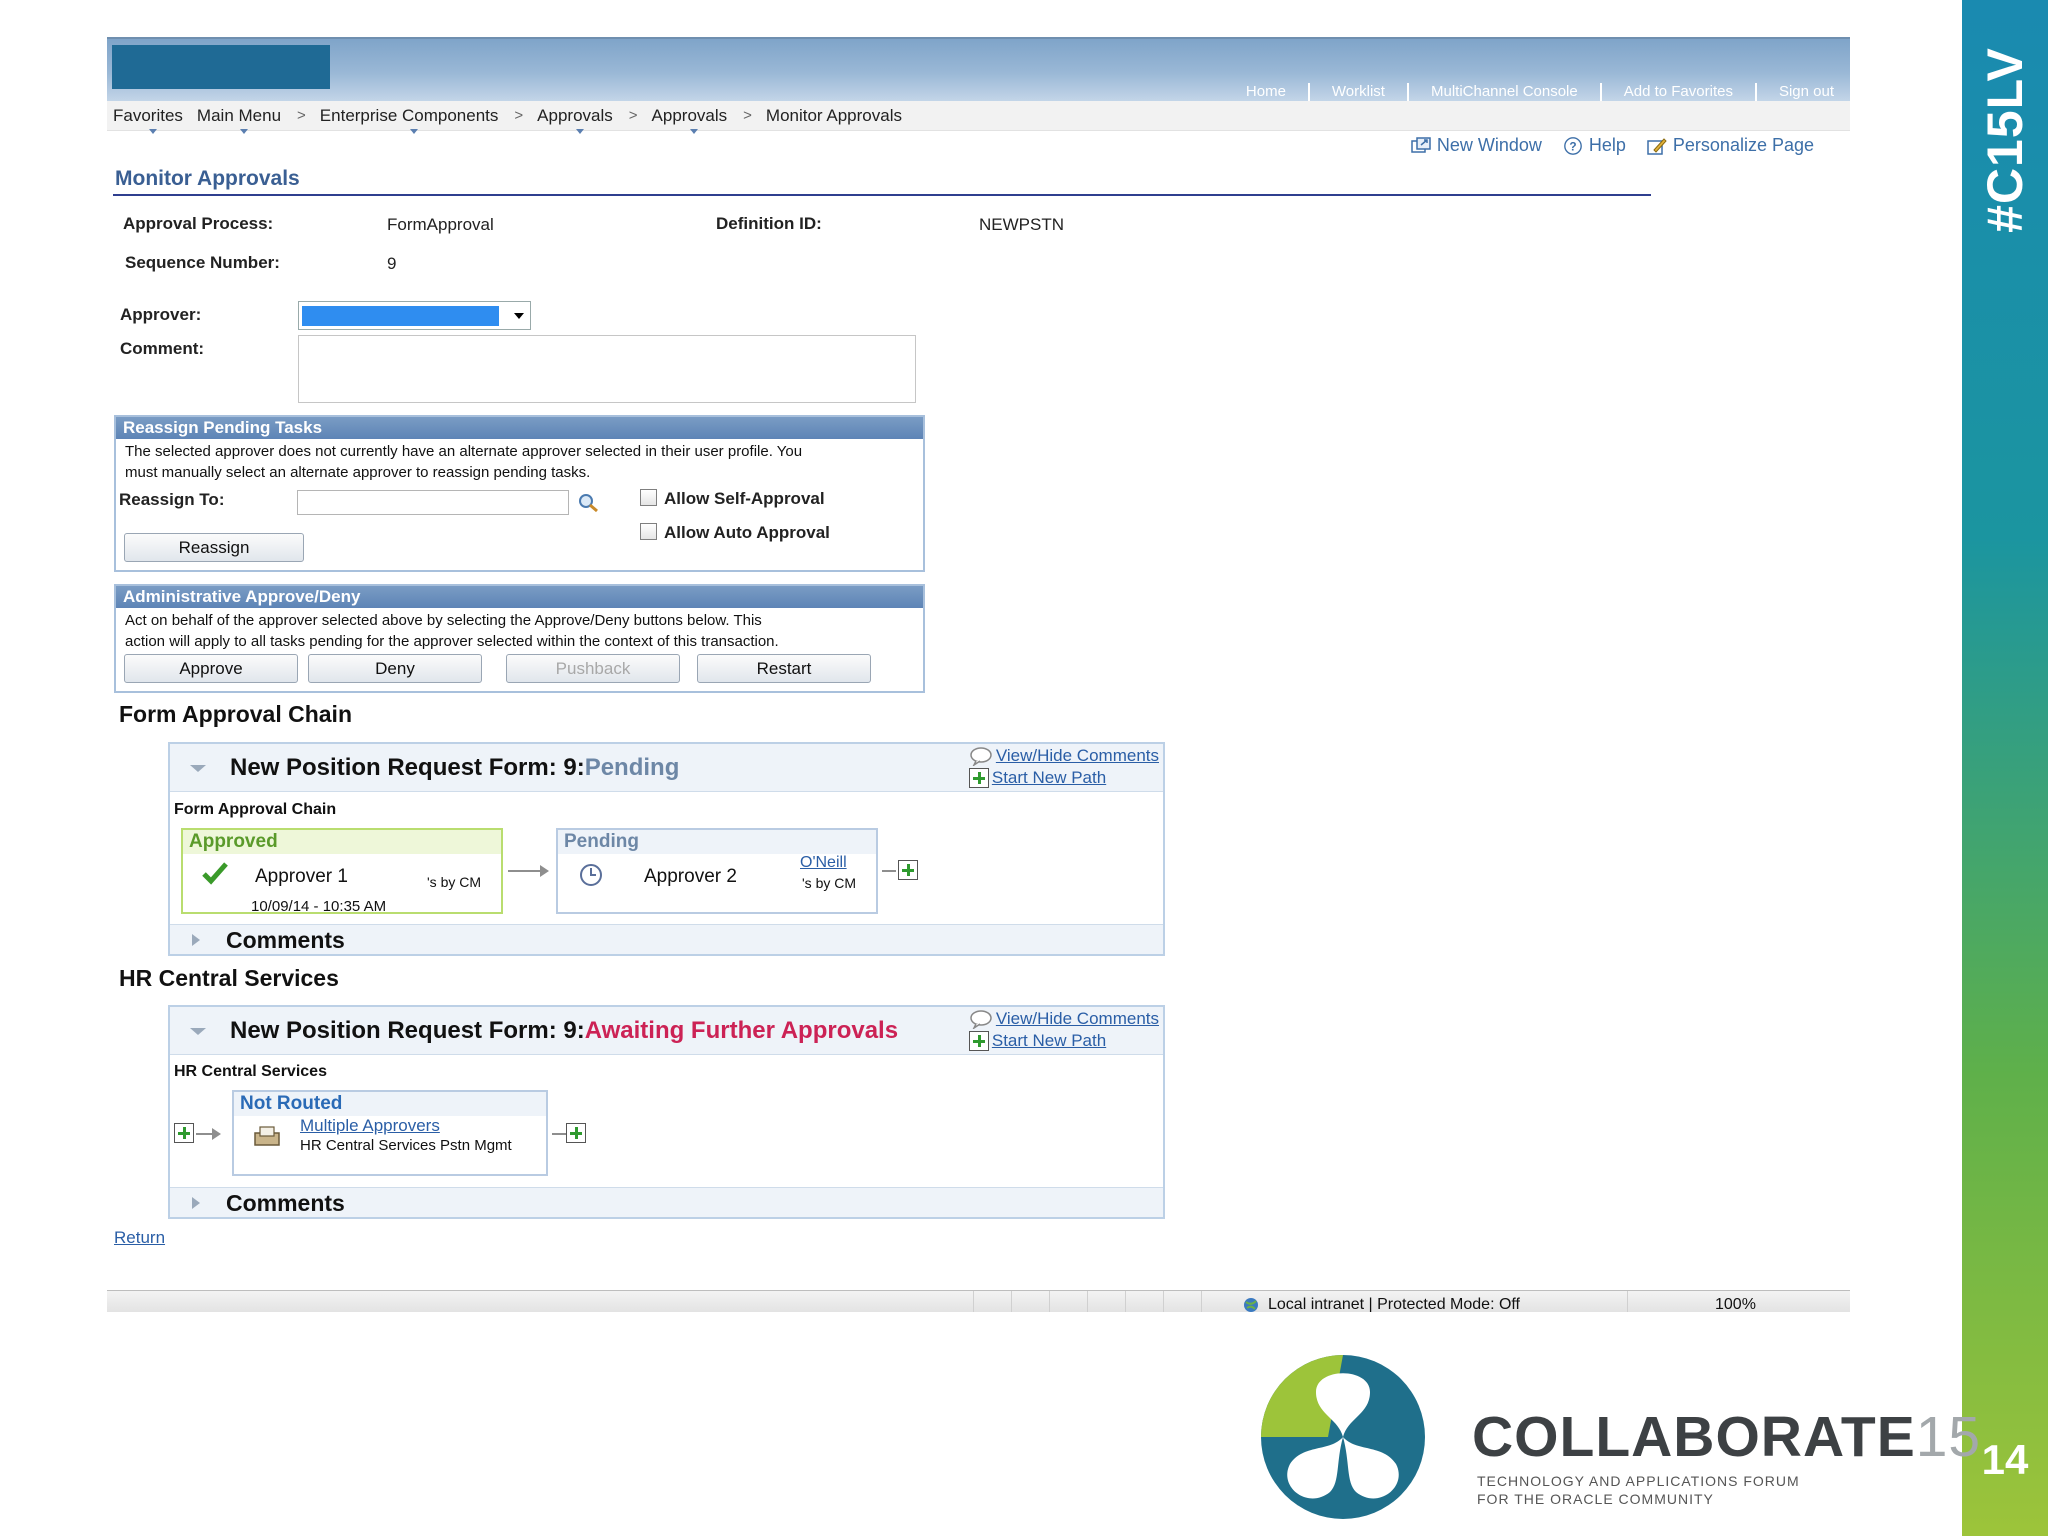  What do you see at coordinates (390, 1104) in the screenshot?
I see `step-status-not-routed: Not Routed` at bounding box center [390, 1104].